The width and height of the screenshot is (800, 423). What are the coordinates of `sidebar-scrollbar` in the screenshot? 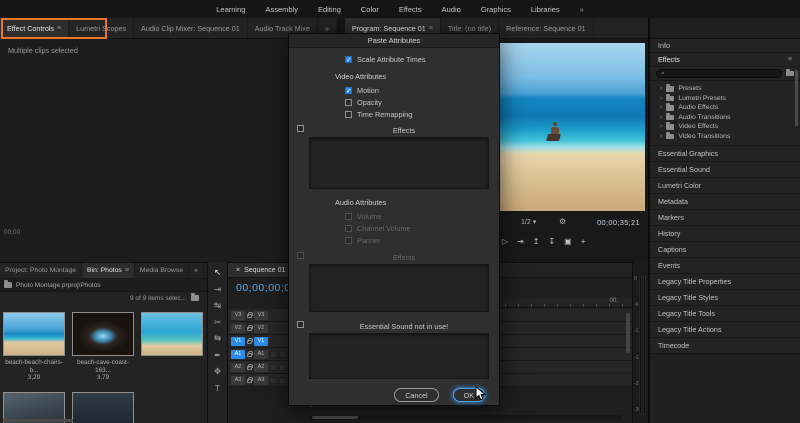 It's located at (796, 98).